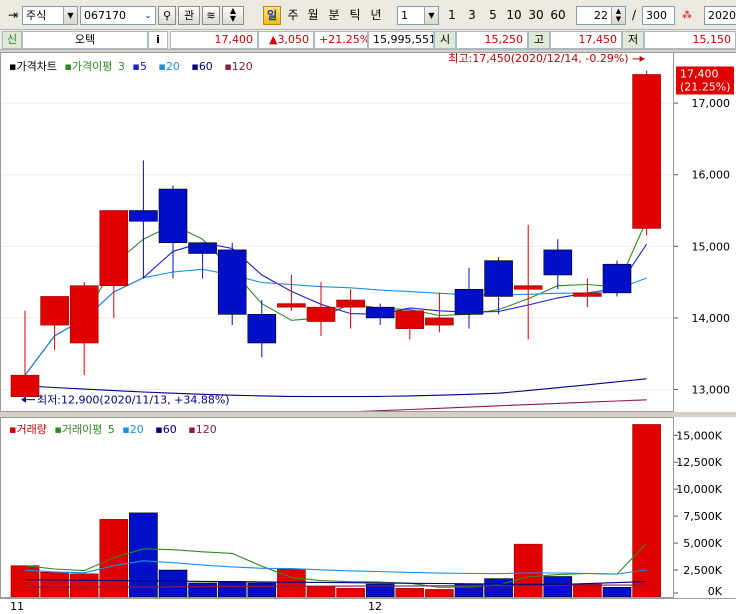 The width and height of the screenshot is (736, 614). Describe the element at coordinates (403, 39) in the screenshot. I see `trade-volume-value: 15,995,551` at that location.